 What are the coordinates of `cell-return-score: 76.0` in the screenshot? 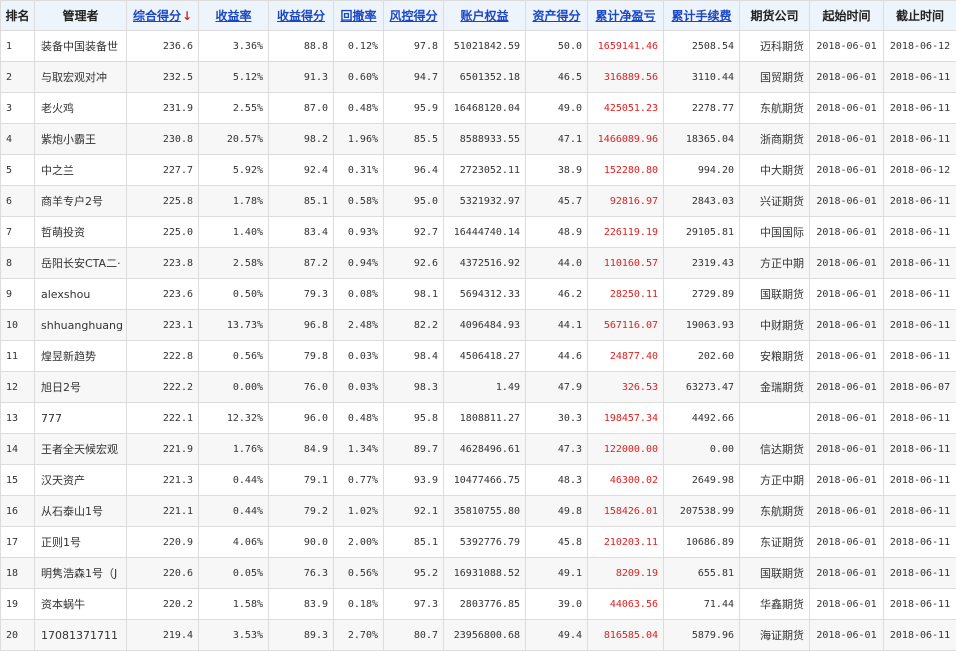 It's located at (301, 387).